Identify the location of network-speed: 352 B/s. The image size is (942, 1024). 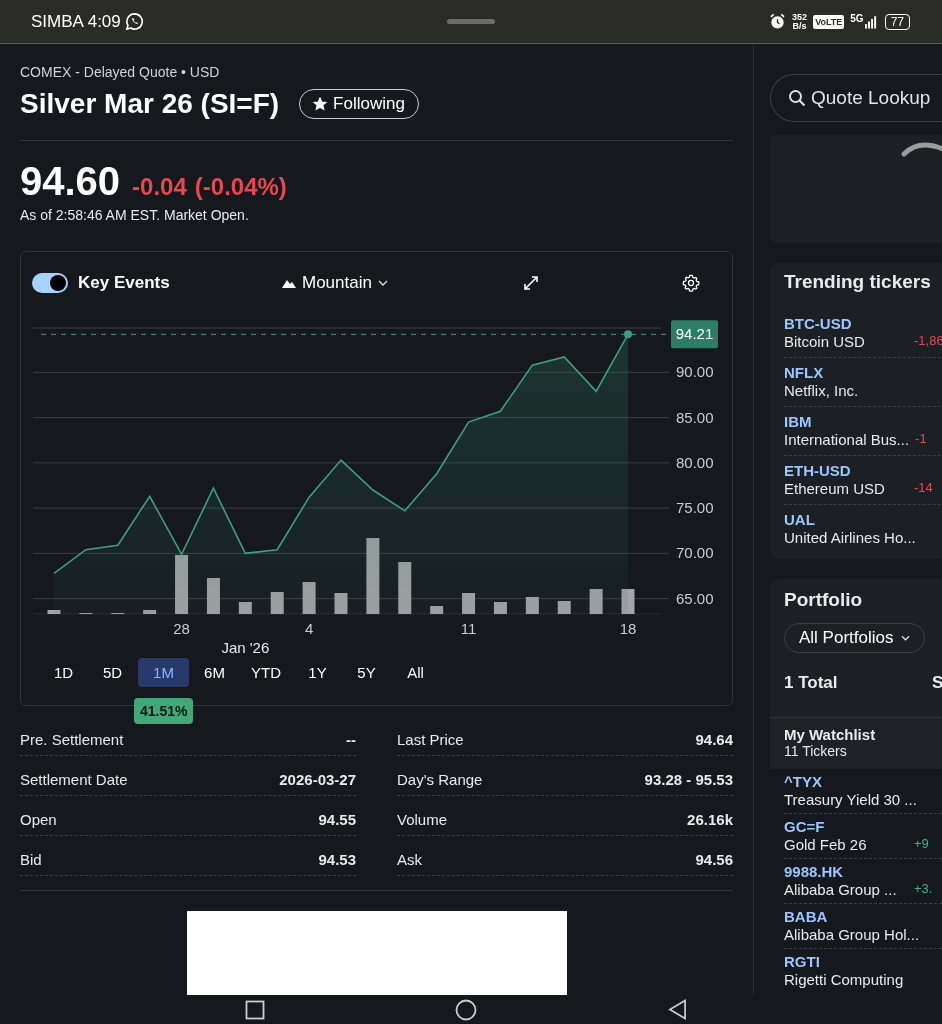
(800, 21).